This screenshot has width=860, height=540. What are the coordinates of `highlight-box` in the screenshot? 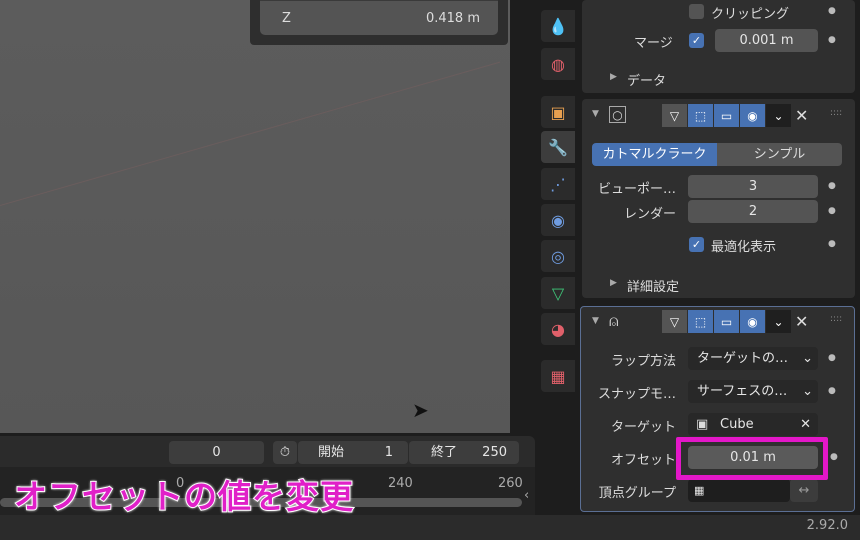 It's located at (752, 458).